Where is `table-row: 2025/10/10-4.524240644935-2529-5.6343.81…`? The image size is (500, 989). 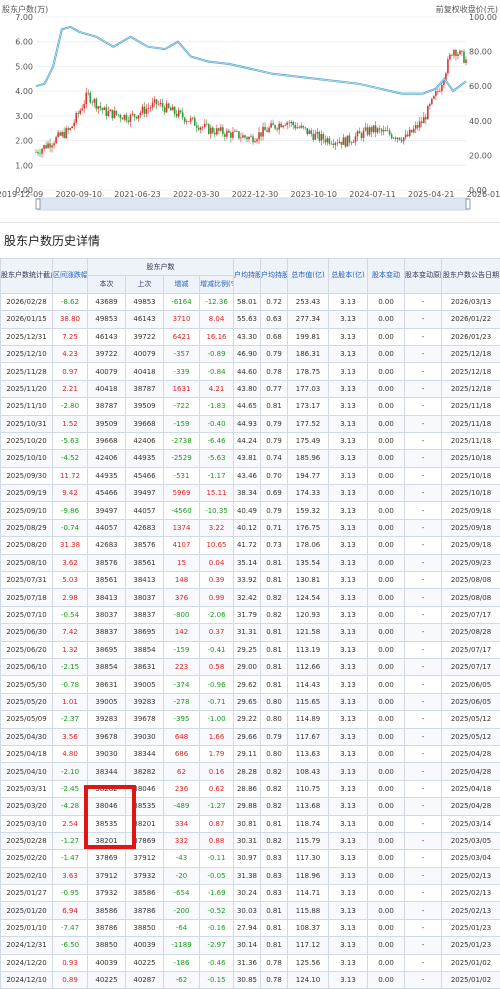 table-row: 2025/10/10-4.524240644935-2529-5.6343.81… is located at coordinates (250, 458).